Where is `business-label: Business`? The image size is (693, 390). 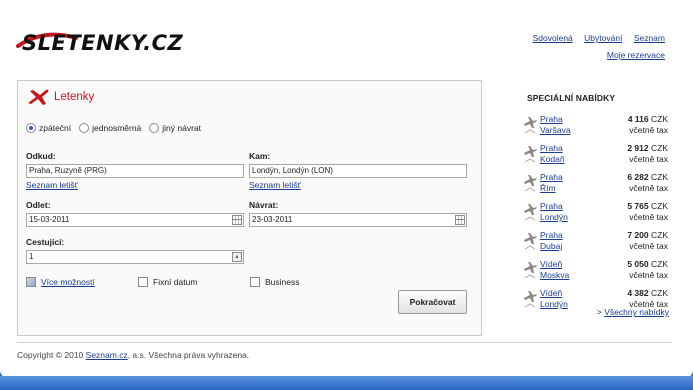 business-label: Business is located at coordinates (282, 282).